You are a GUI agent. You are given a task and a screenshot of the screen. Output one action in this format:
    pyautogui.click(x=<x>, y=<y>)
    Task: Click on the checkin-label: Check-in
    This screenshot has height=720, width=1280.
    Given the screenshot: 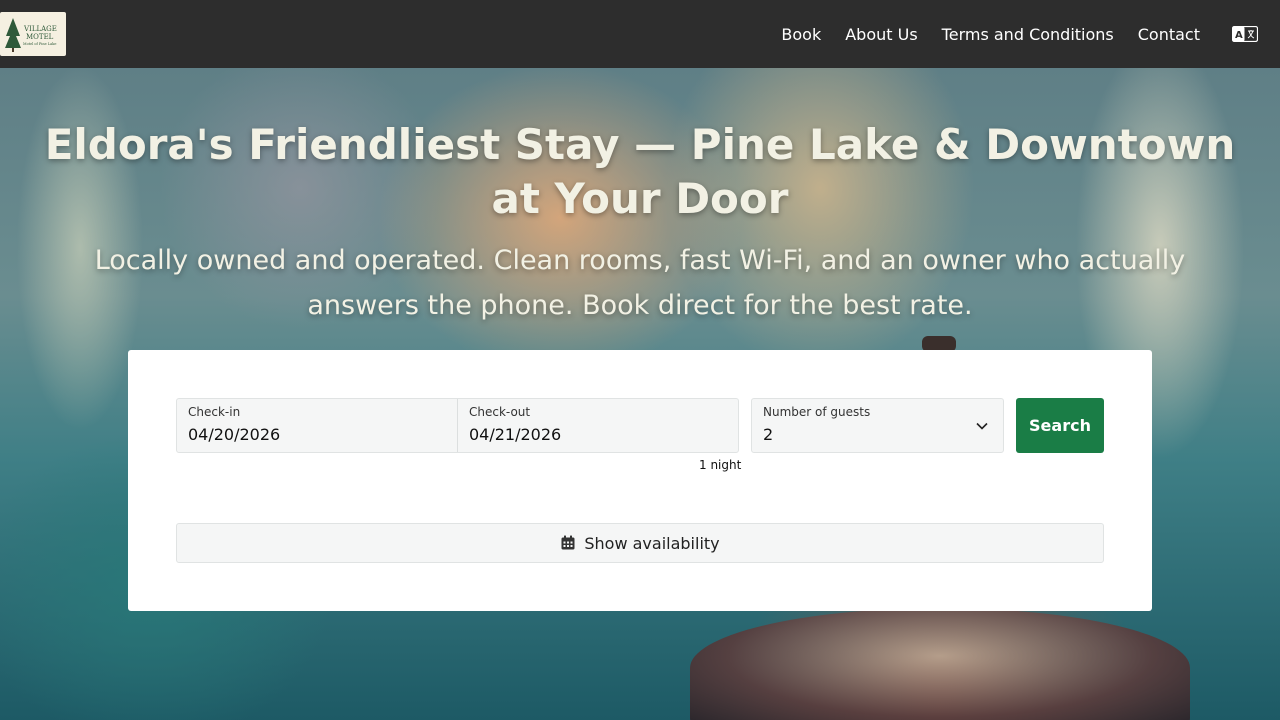 What is the action you would take?
    pyautogui.click(x=214, y=412)
    